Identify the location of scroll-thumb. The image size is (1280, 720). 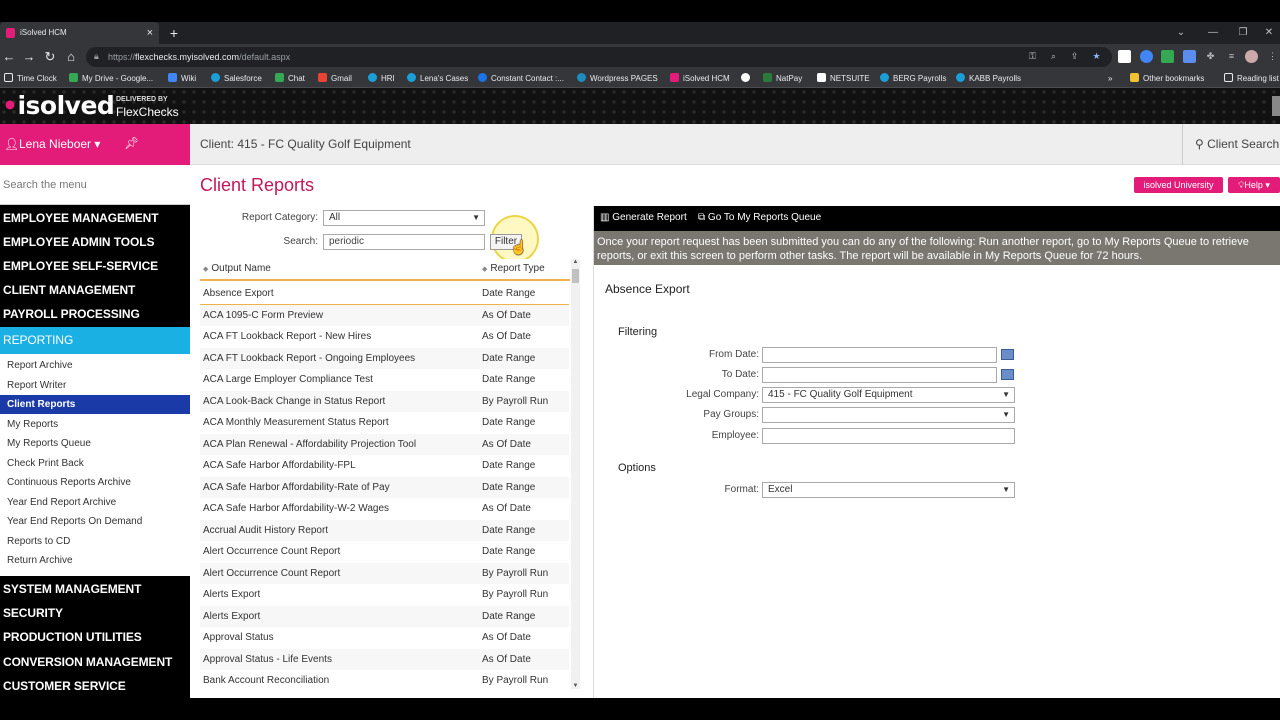
(575, 276).